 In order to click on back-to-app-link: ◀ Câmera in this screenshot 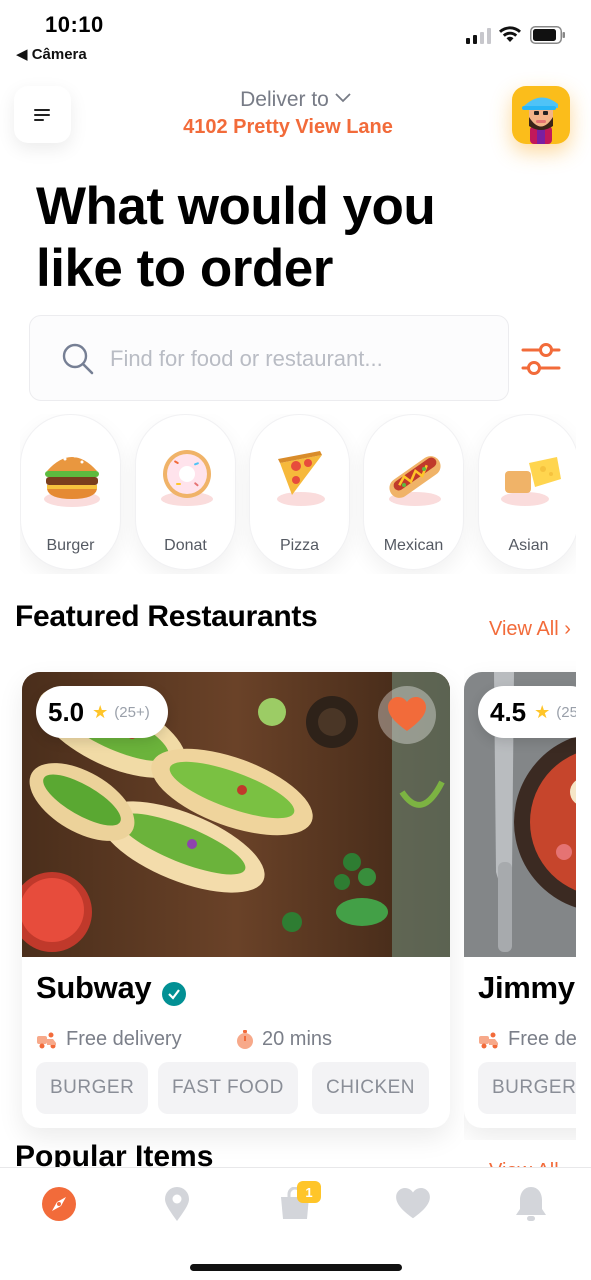, I will do `click(51, 54)`.